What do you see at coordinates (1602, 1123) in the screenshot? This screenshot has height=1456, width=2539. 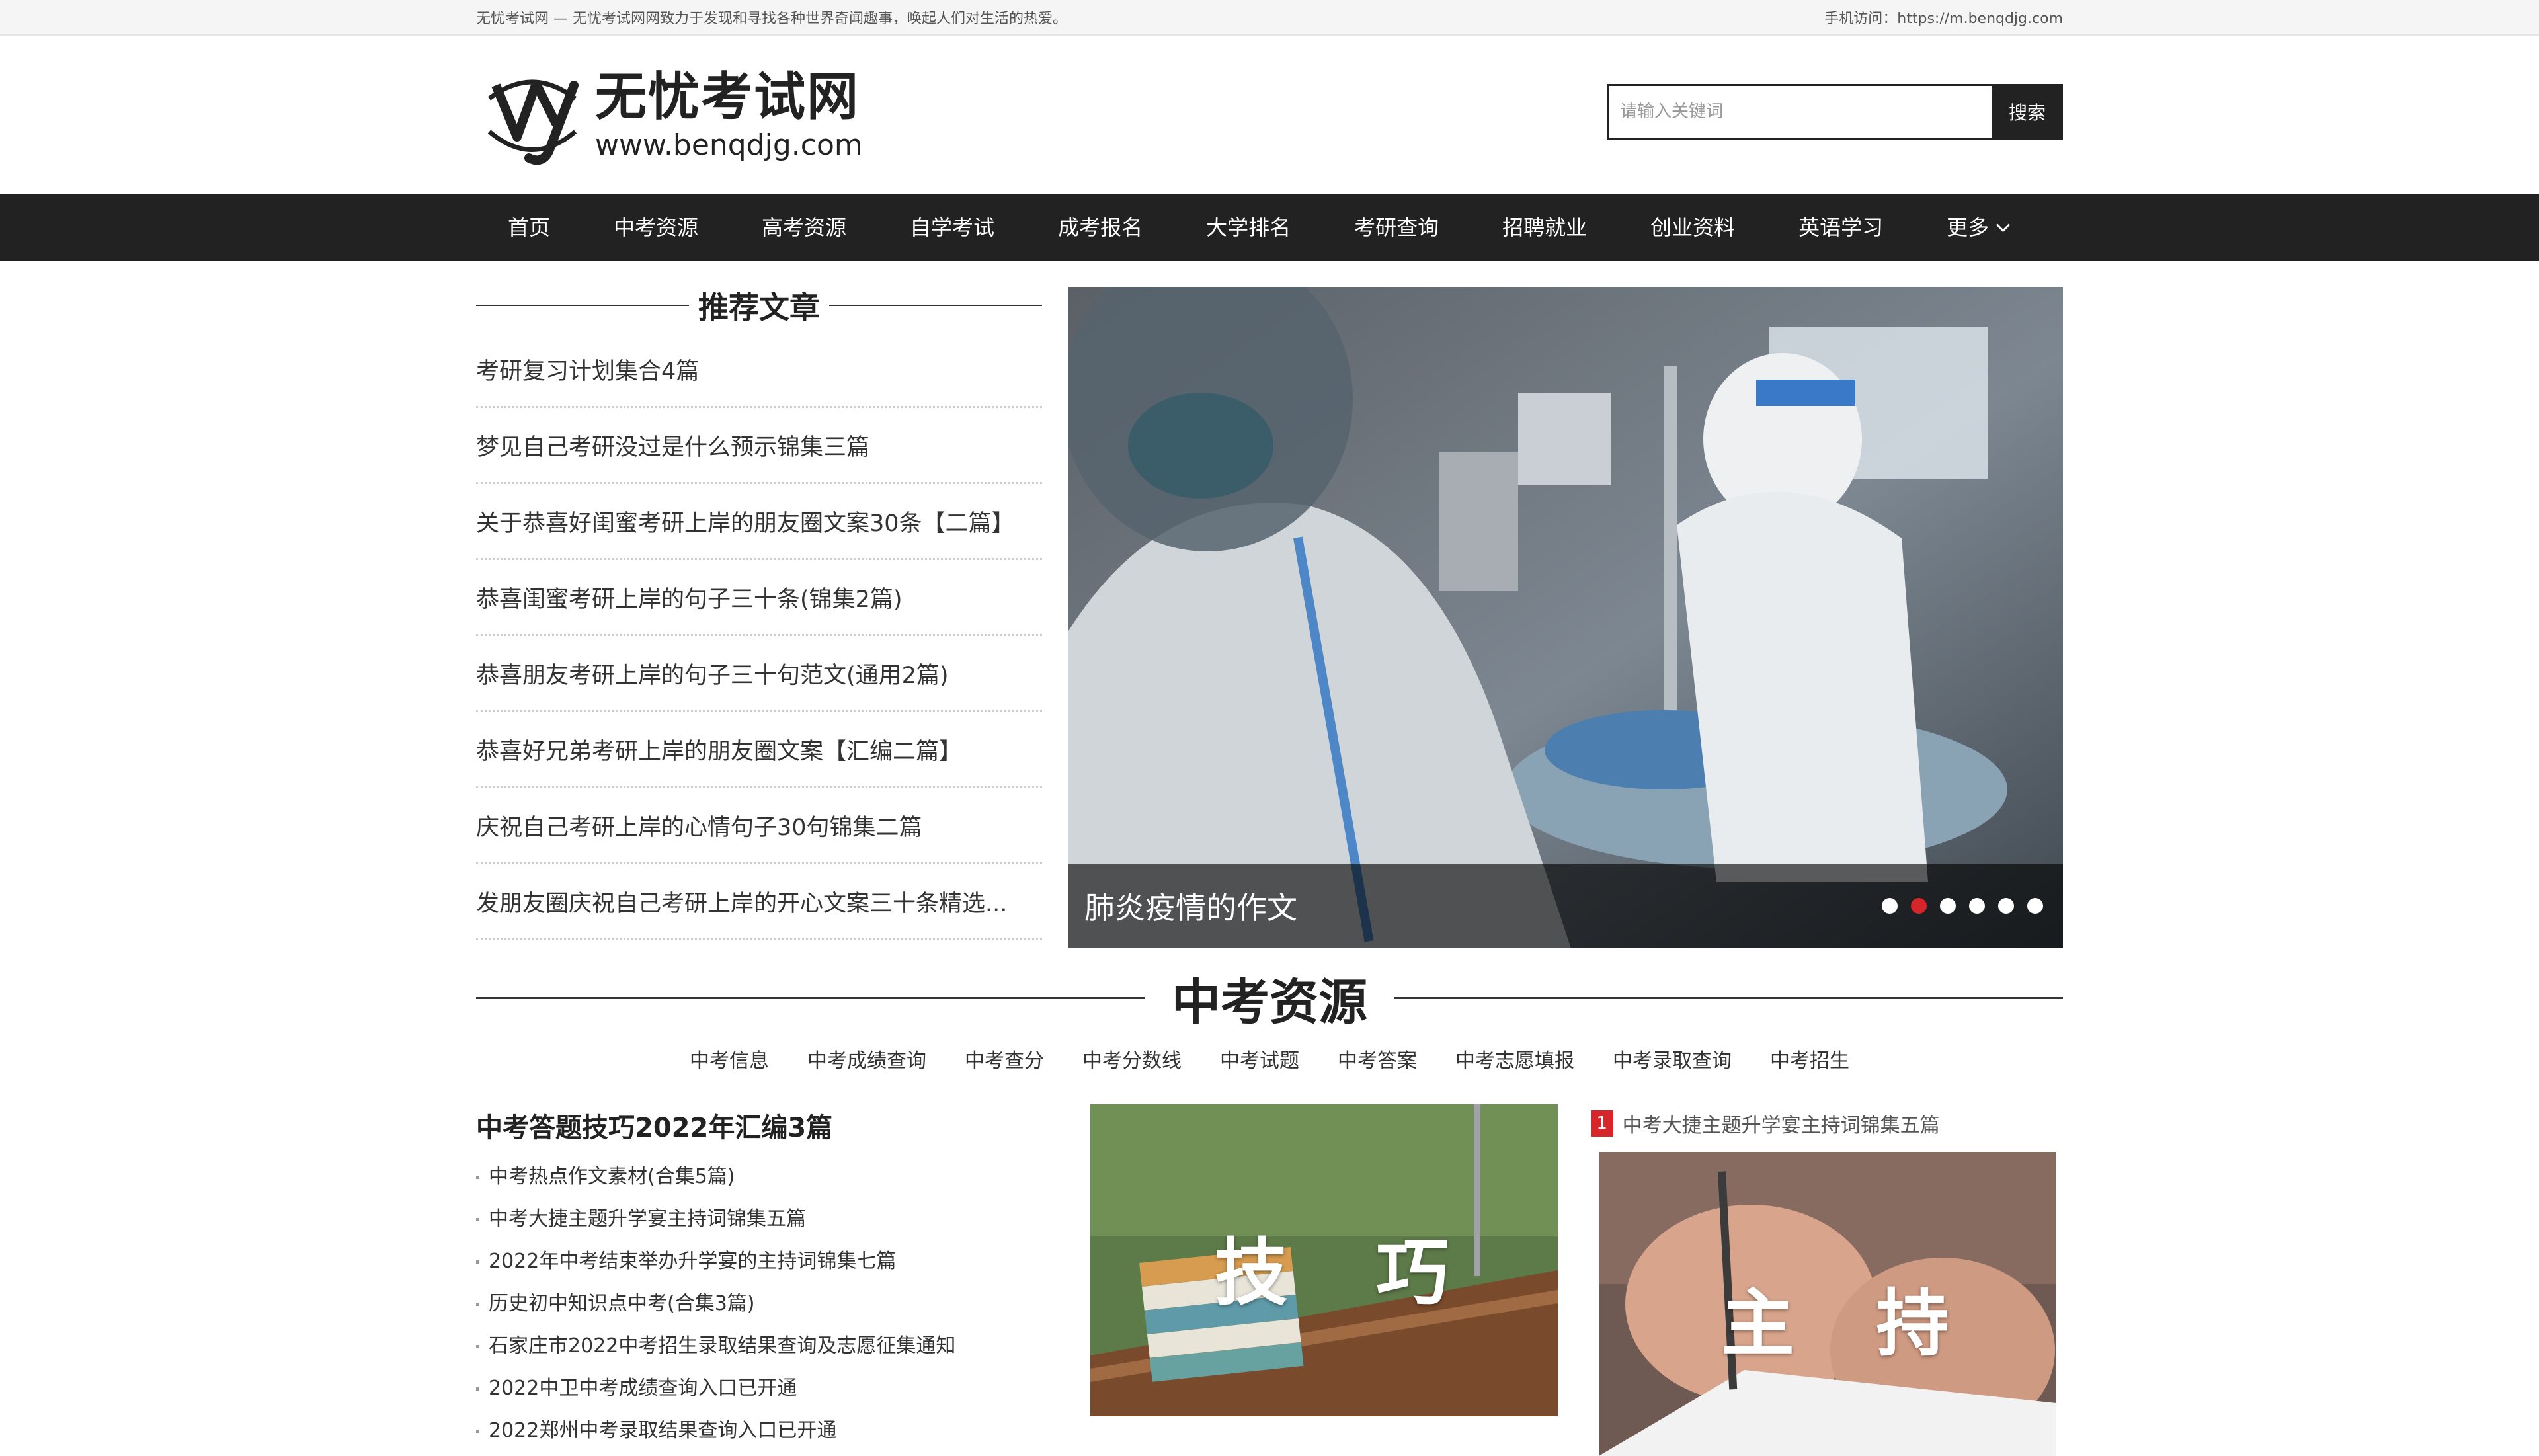 I see `rank-badge: 1` at bounding box center [1602, 1123].